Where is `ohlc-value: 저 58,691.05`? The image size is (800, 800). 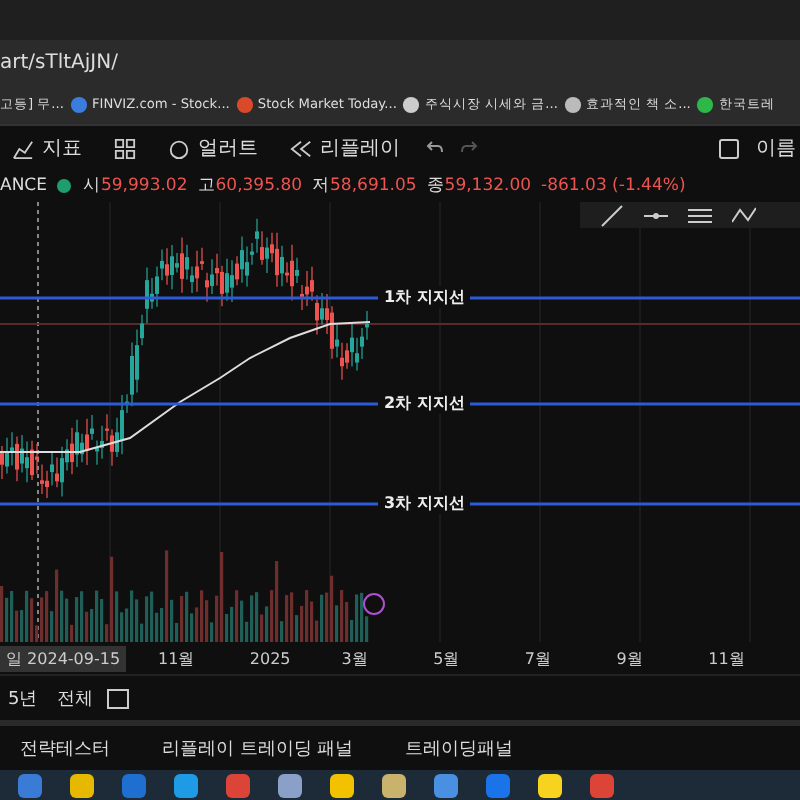 ohlc-value: 저 58,691.05 is located at coordinates (364, 186).